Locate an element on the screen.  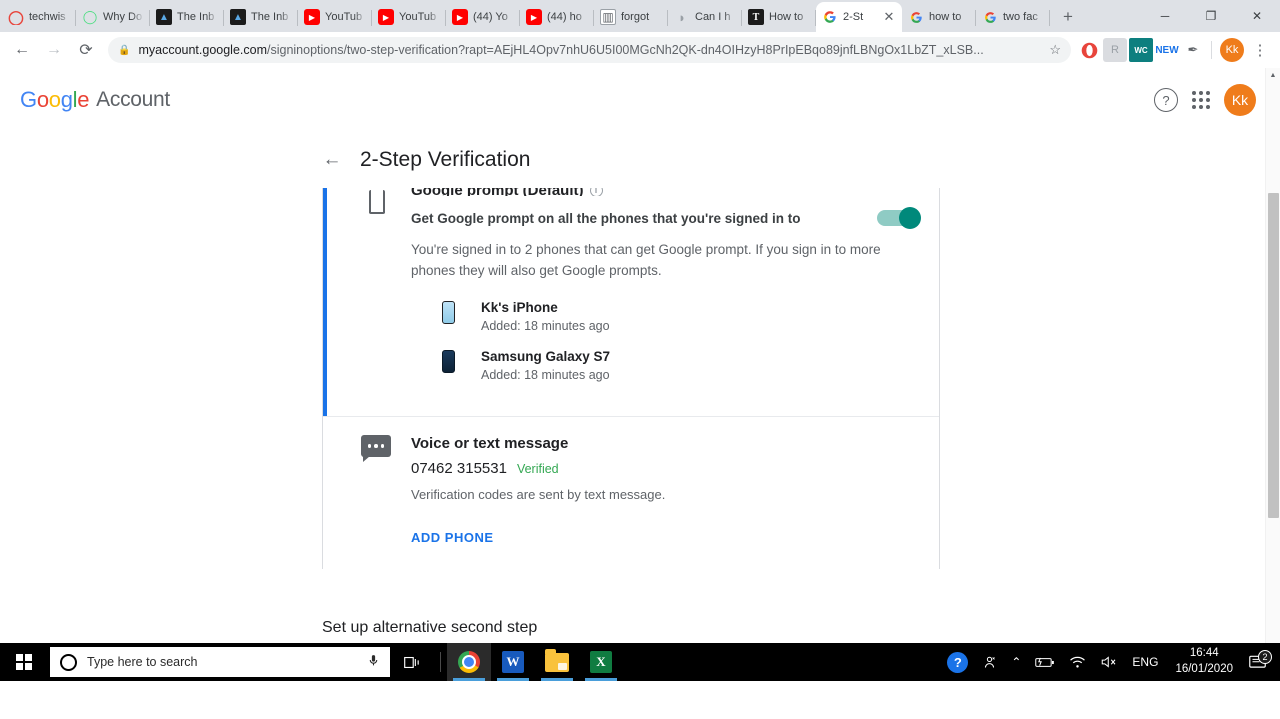
window-controls: ─ ❐ ✕ is located at coordinates (1211, 16).